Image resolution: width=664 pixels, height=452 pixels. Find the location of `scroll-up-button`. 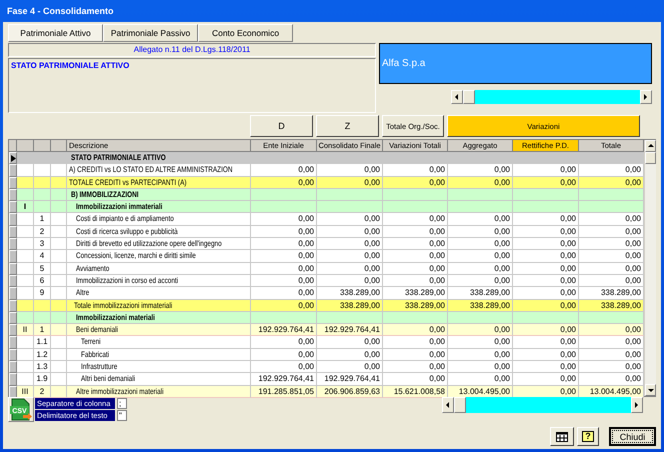

scroll-up-button is located at coordinates (650, 146).